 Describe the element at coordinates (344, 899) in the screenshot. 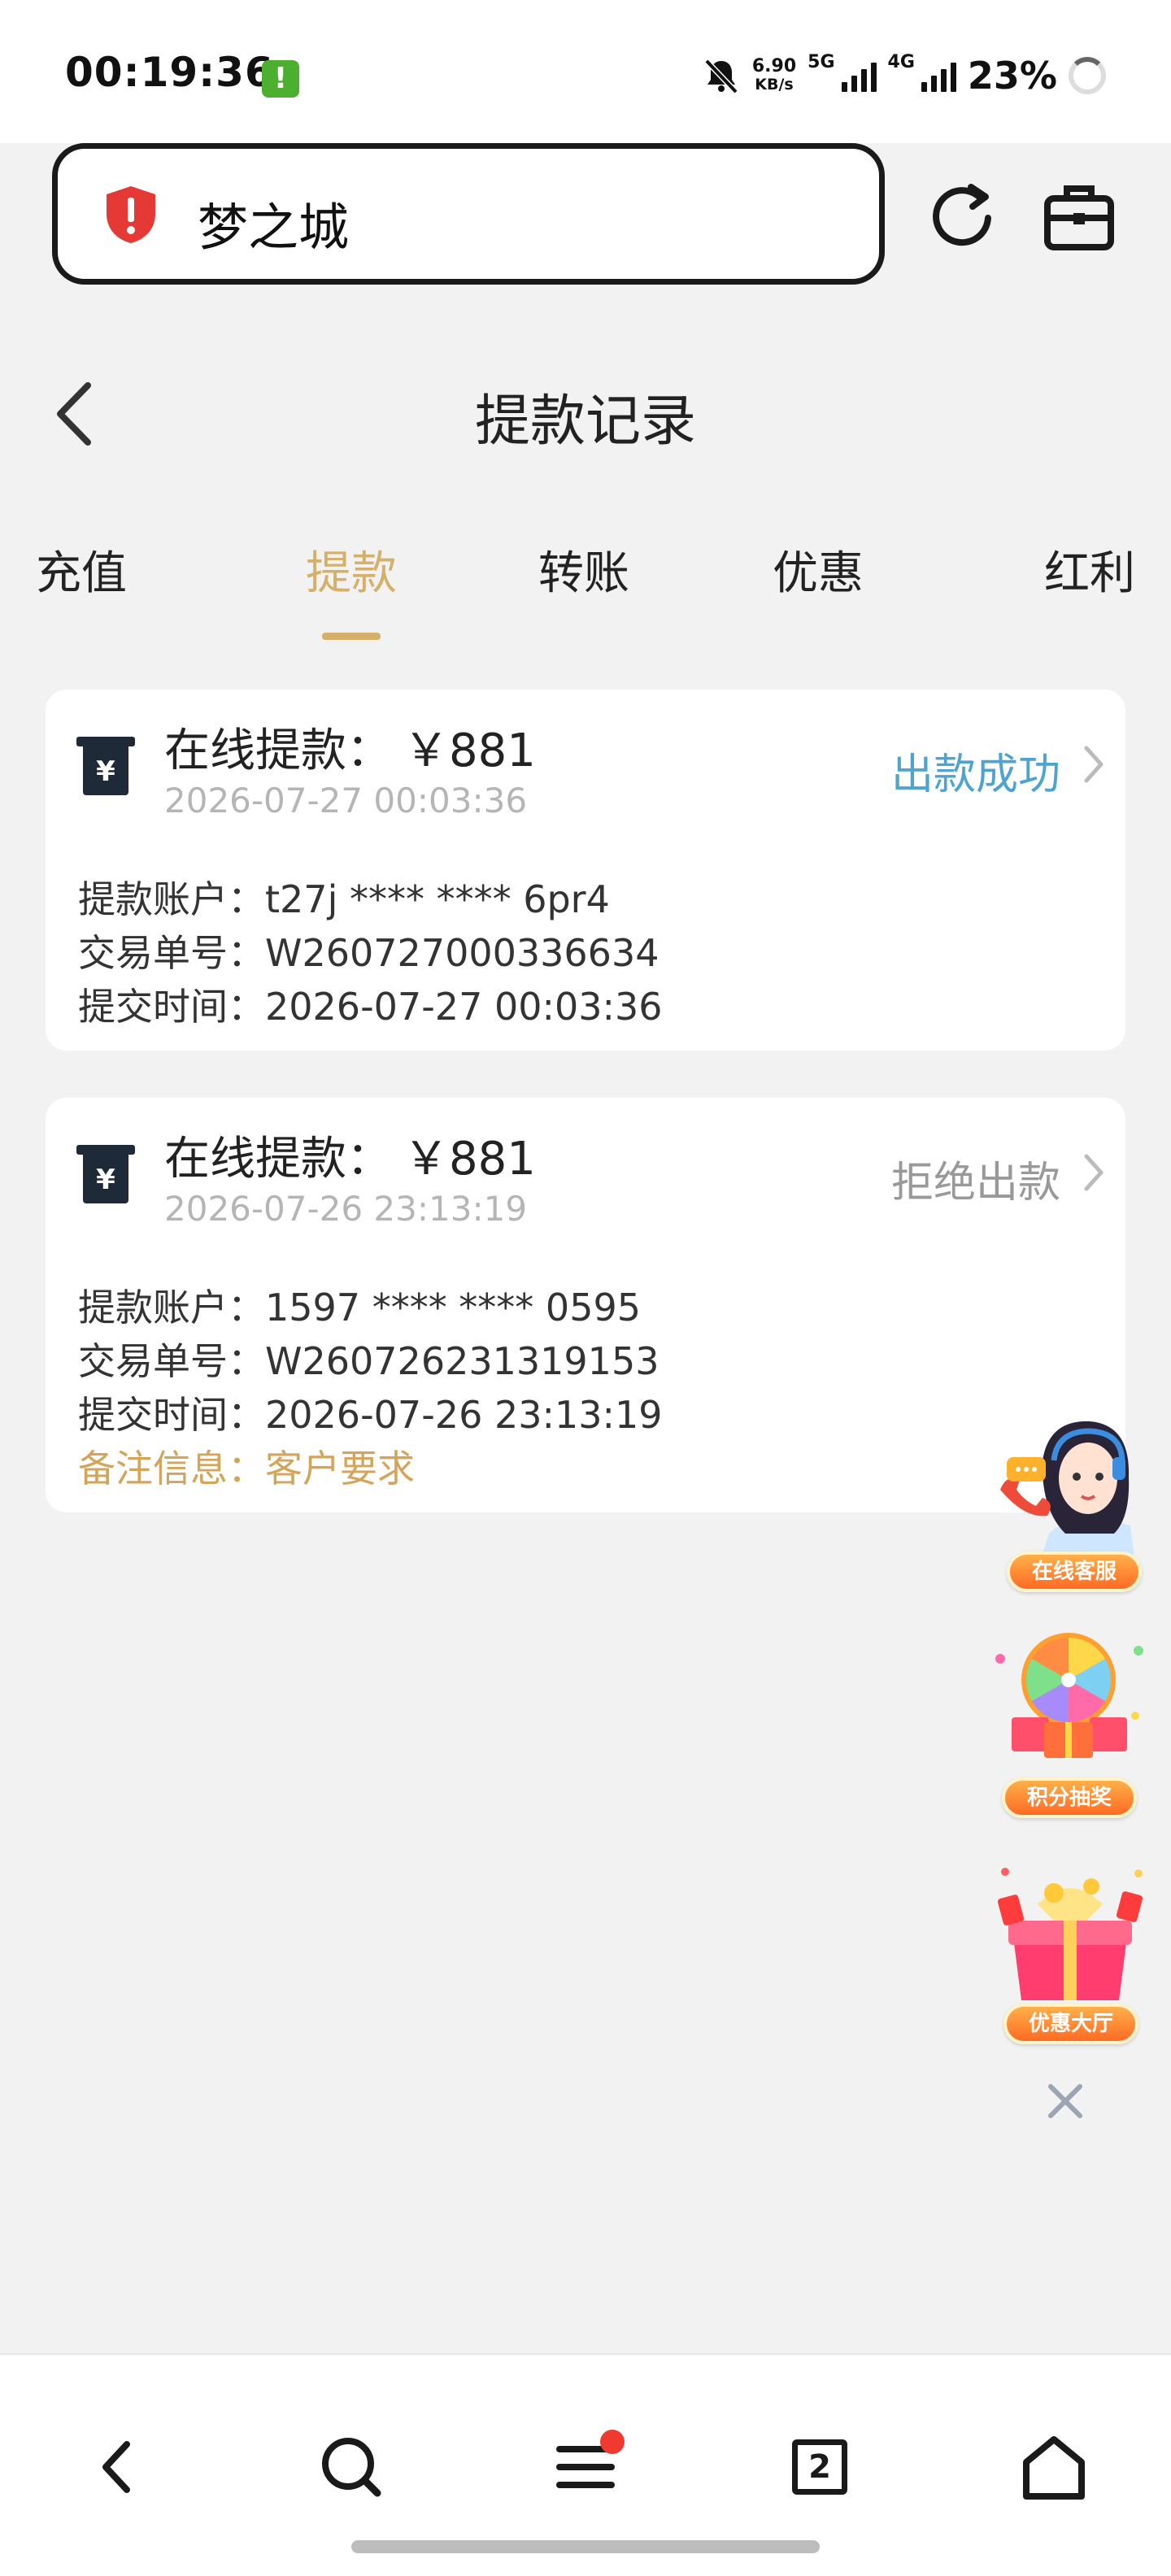

I see `record-account: 提款账户：t27j **** **** 6pr4` at that location.